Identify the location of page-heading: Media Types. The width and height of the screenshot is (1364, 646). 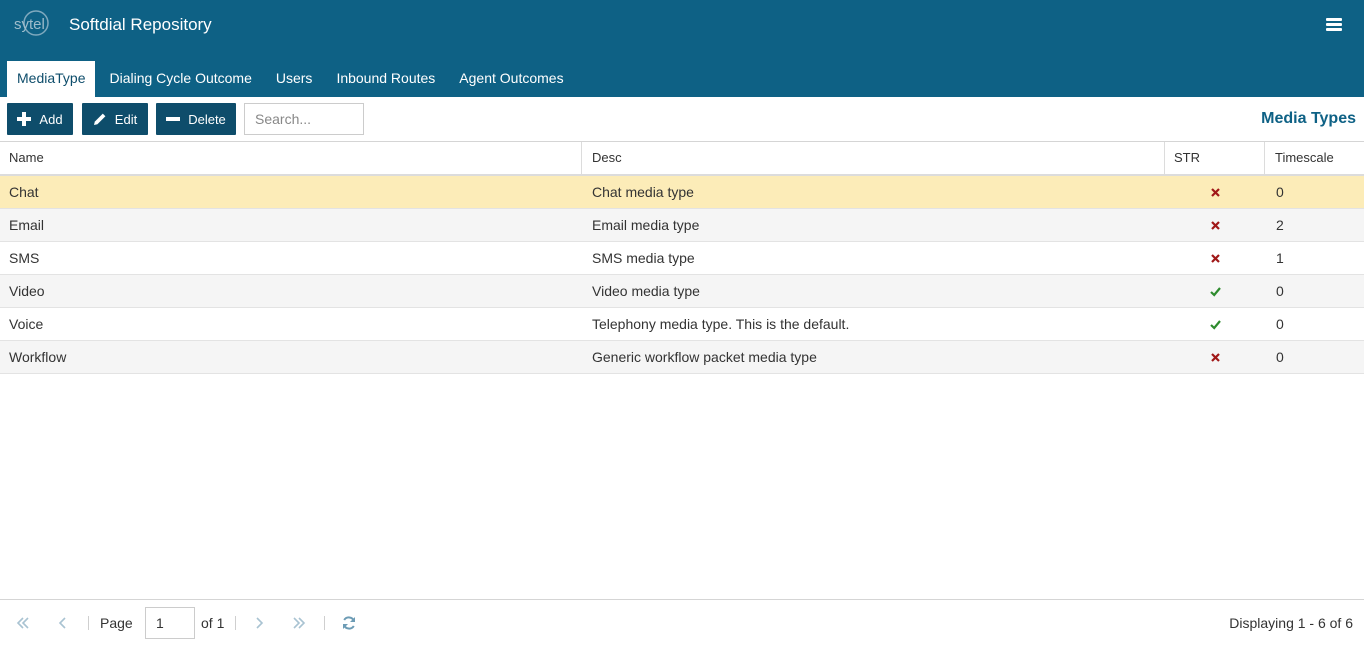
(1308, 118).